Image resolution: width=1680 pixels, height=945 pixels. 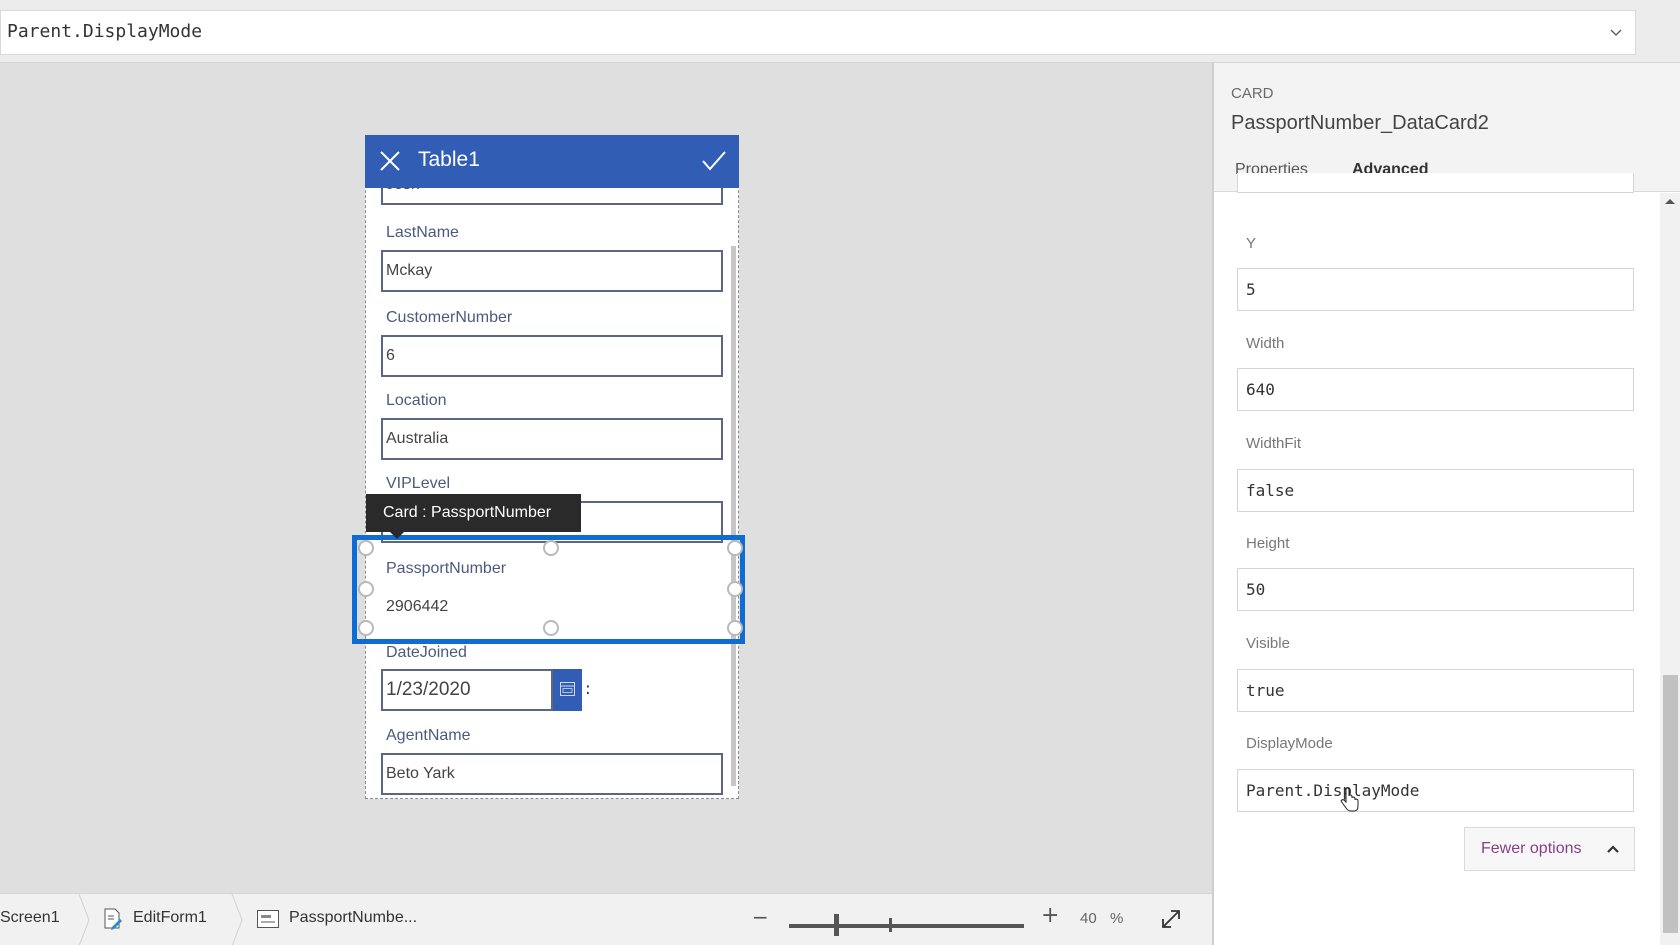 I want to click on formula-bar-area: Parent.DisplayMode, so click(x=840, y=31).